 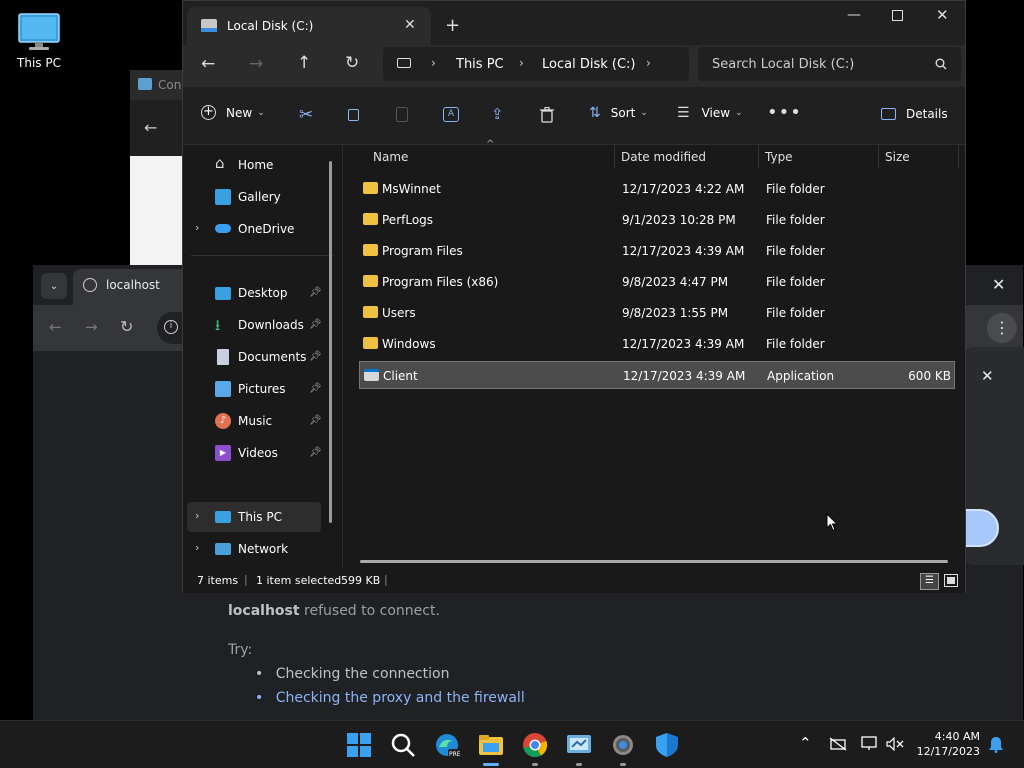 I want to click on taskbar: PRE ⌃ 4:40 AM 12/17/2023, so click(x=512, y=744).